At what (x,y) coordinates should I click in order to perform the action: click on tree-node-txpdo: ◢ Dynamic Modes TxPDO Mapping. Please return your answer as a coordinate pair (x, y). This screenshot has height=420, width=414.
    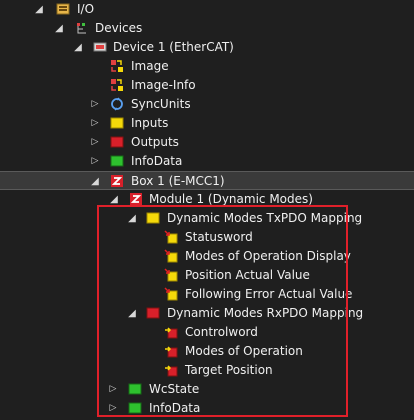
    Looking at the image, I should click on (207, 218).